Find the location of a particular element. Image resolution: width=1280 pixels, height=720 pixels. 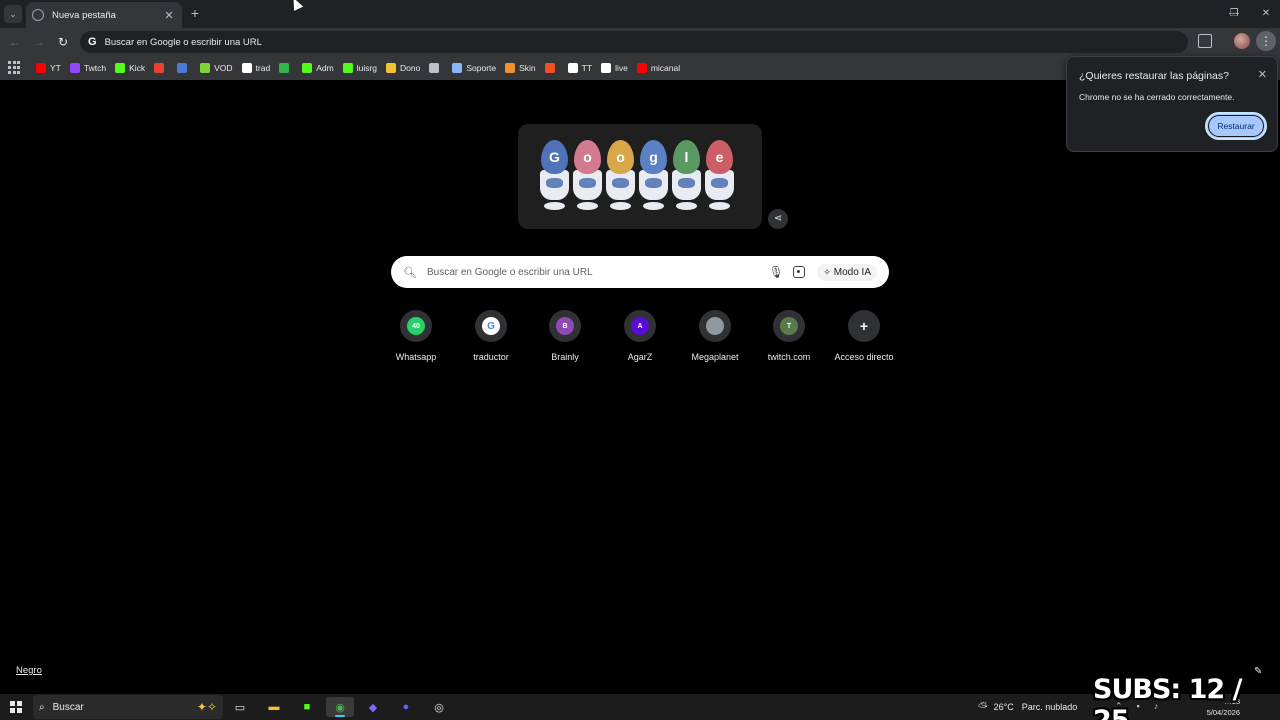

taskbar-search-text: Buscar is located at coordinates (68, 707).